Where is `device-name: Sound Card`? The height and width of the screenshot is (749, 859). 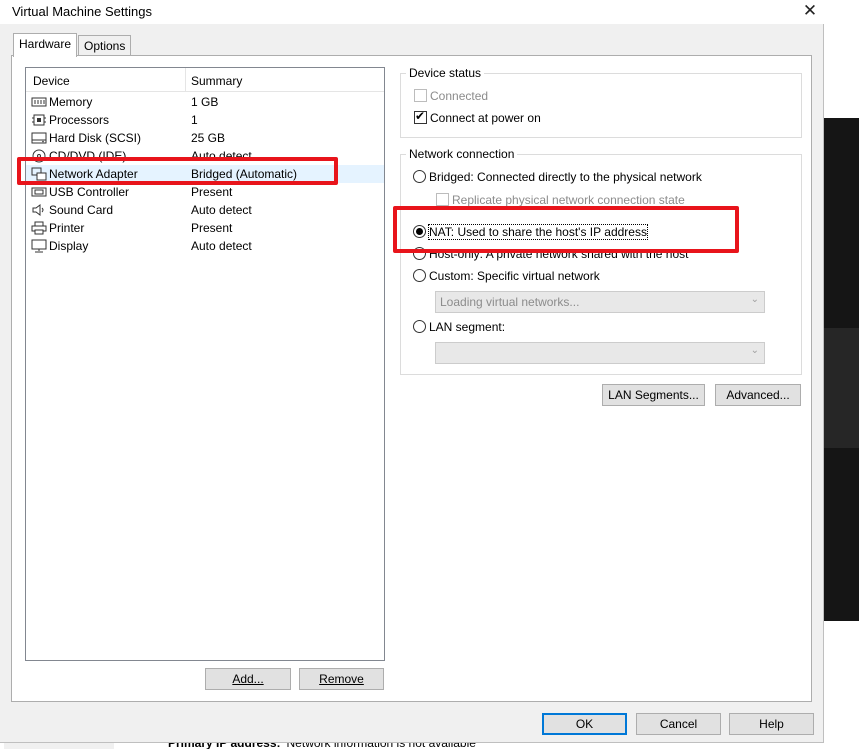
device-name: Sound Card is located at coordinates (81, 210).